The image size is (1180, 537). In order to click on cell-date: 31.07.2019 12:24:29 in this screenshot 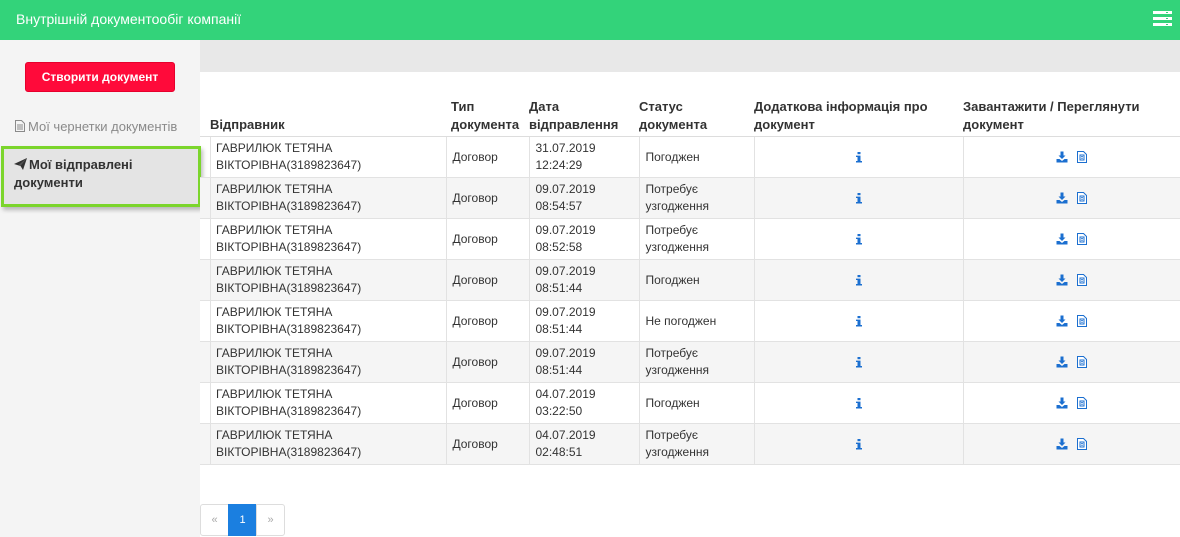, I will do `click(583, 157)`.